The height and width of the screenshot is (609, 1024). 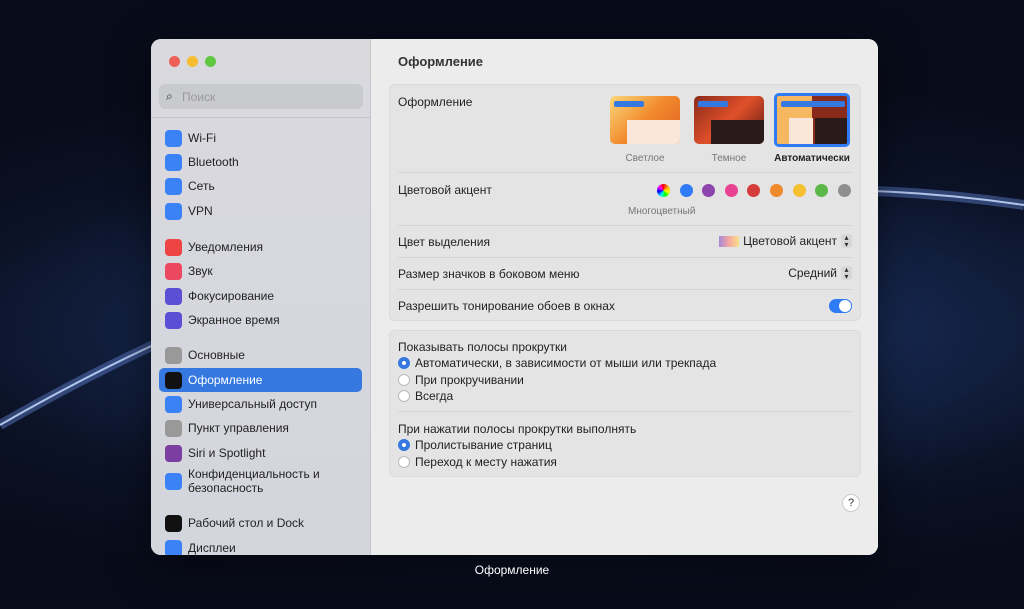 I want to click on search-placeholder: Поиск, so click(x=199, y=97).